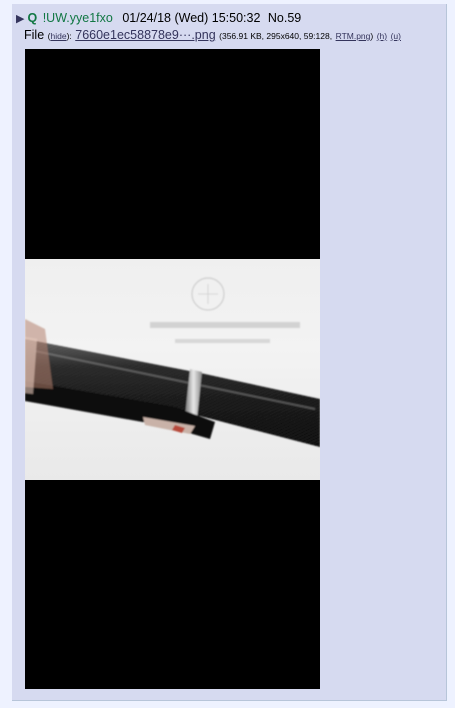 This screenshot has height=708, width=455. I want to click on hide-file-link: hide, so click(58, 36).